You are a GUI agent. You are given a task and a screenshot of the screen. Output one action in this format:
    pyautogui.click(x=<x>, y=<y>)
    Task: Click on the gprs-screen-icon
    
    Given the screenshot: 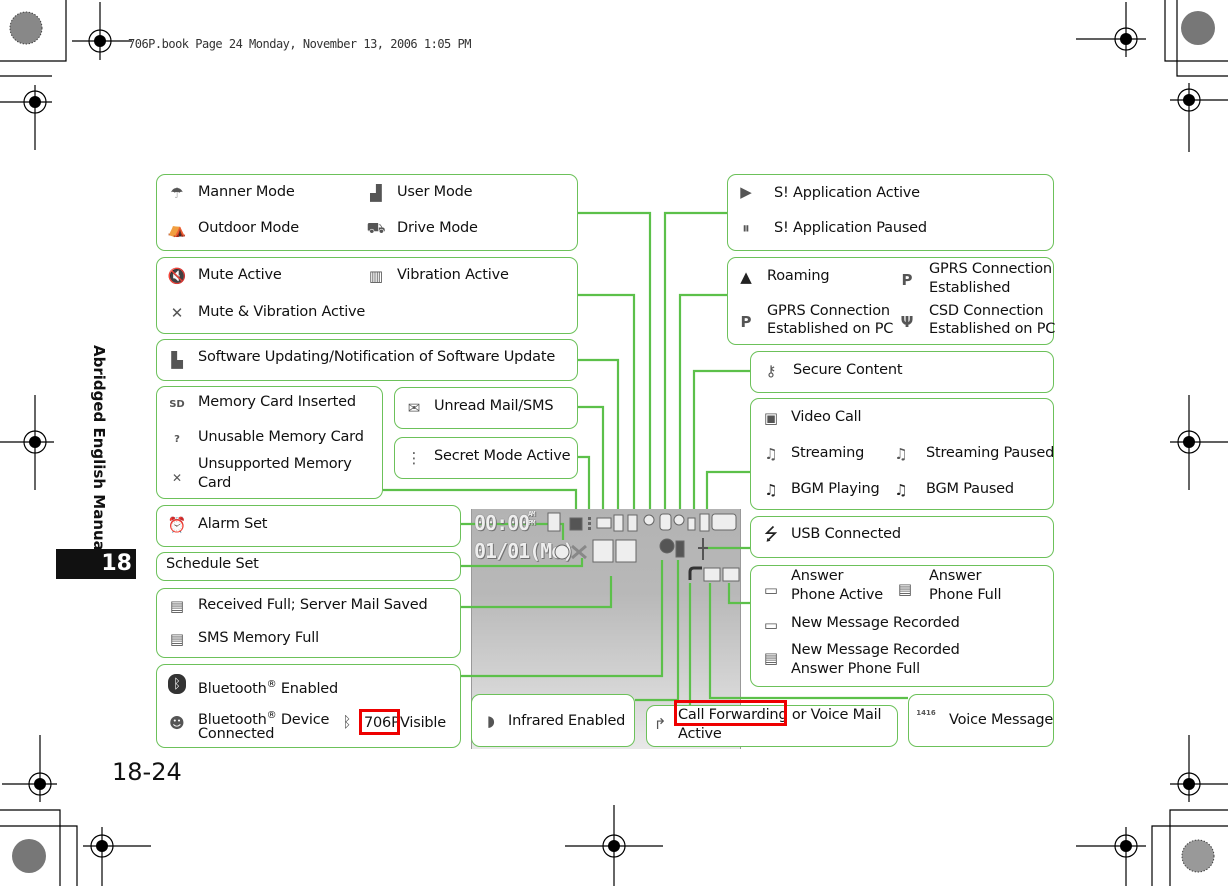 What is the action you would take?
    pyautogui.click(x=679, y=520)
    